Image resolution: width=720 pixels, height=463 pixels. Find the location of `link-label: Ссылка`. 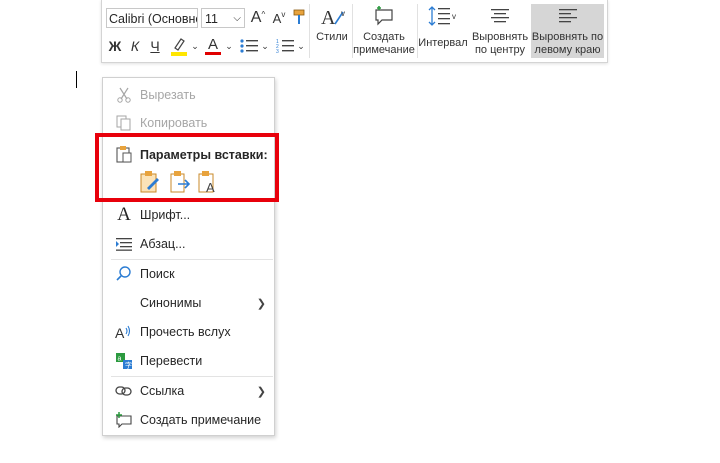

link-label: Ссылка is located at coordinates (162, 391).